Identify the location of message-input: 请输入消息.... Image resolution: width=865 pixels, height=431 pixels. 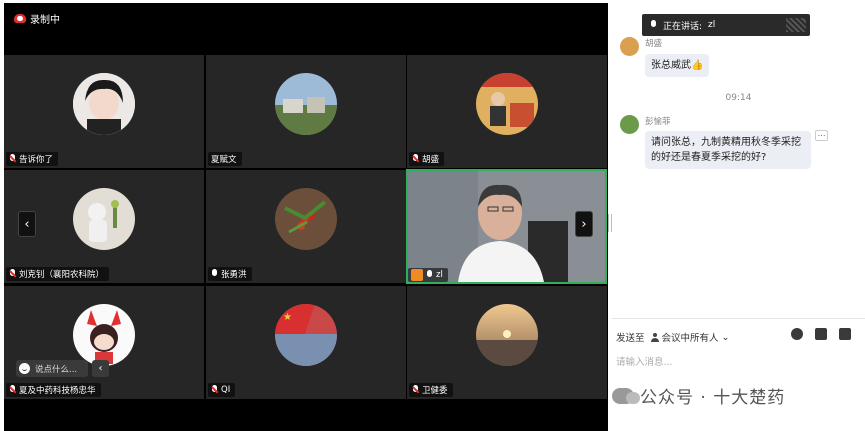
(644, 361).